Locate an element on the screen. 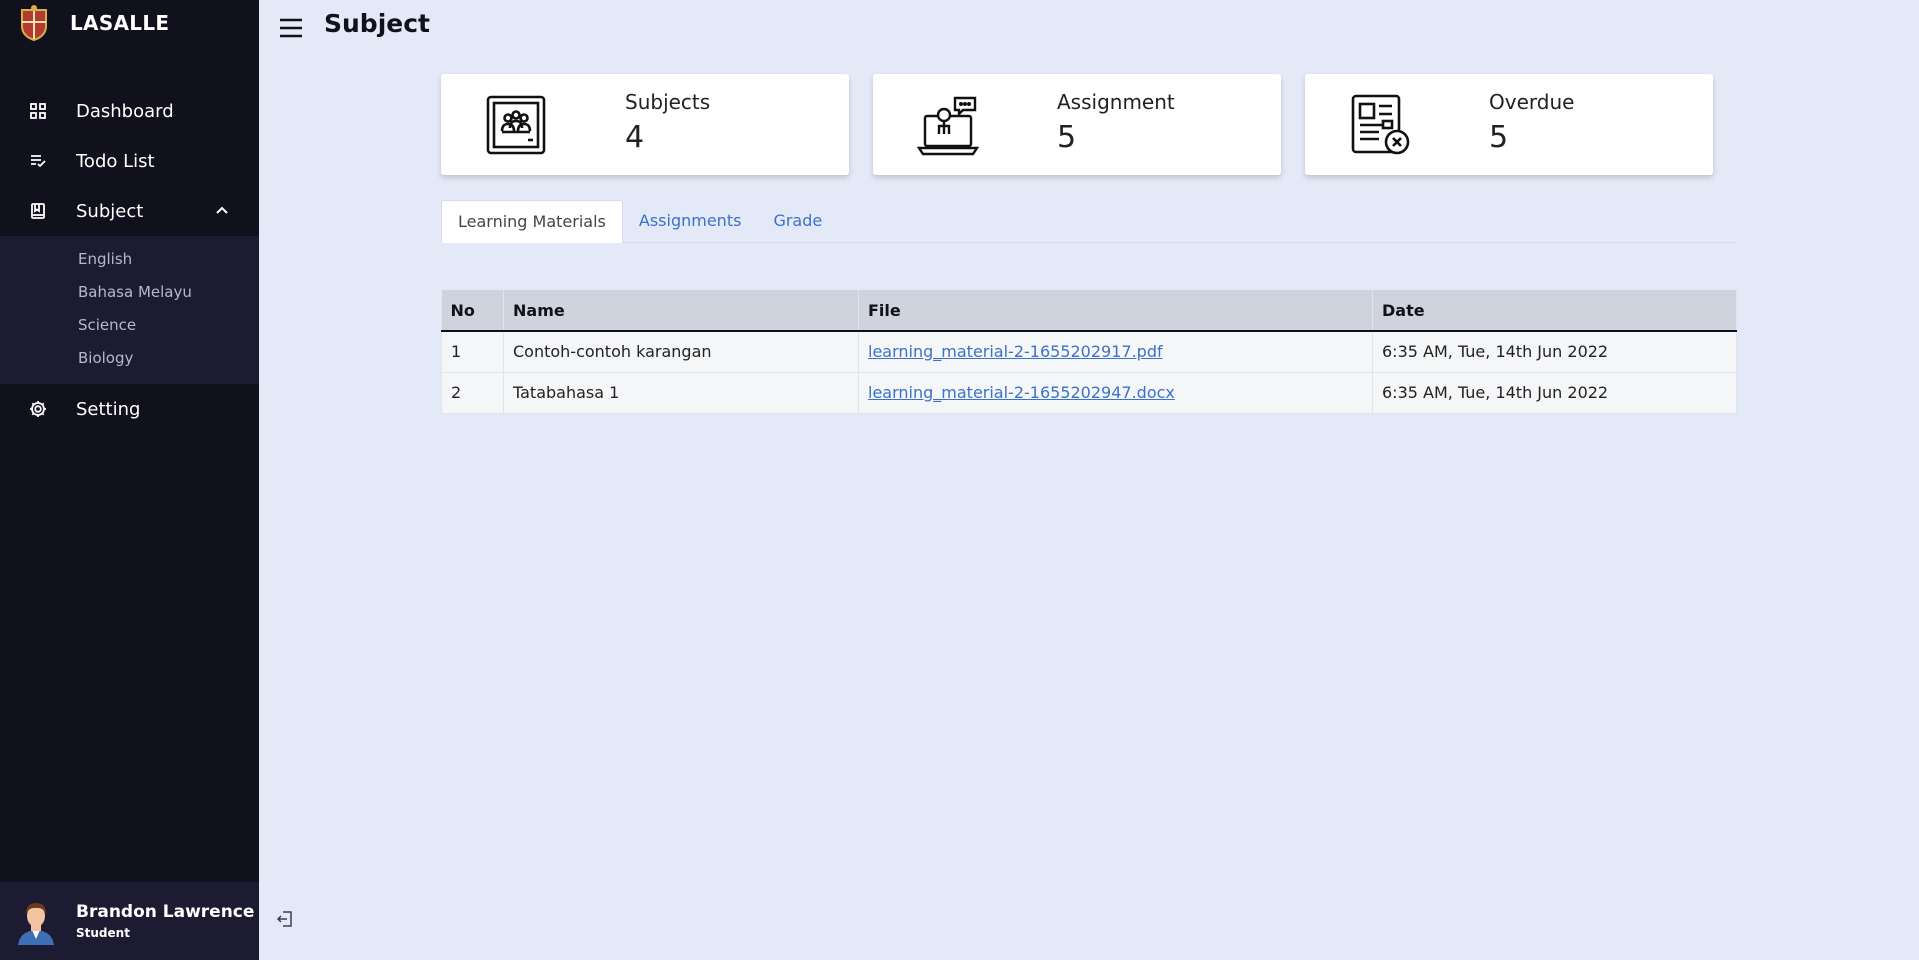  column-header-date: Date is located at coordinates (1554, 311).